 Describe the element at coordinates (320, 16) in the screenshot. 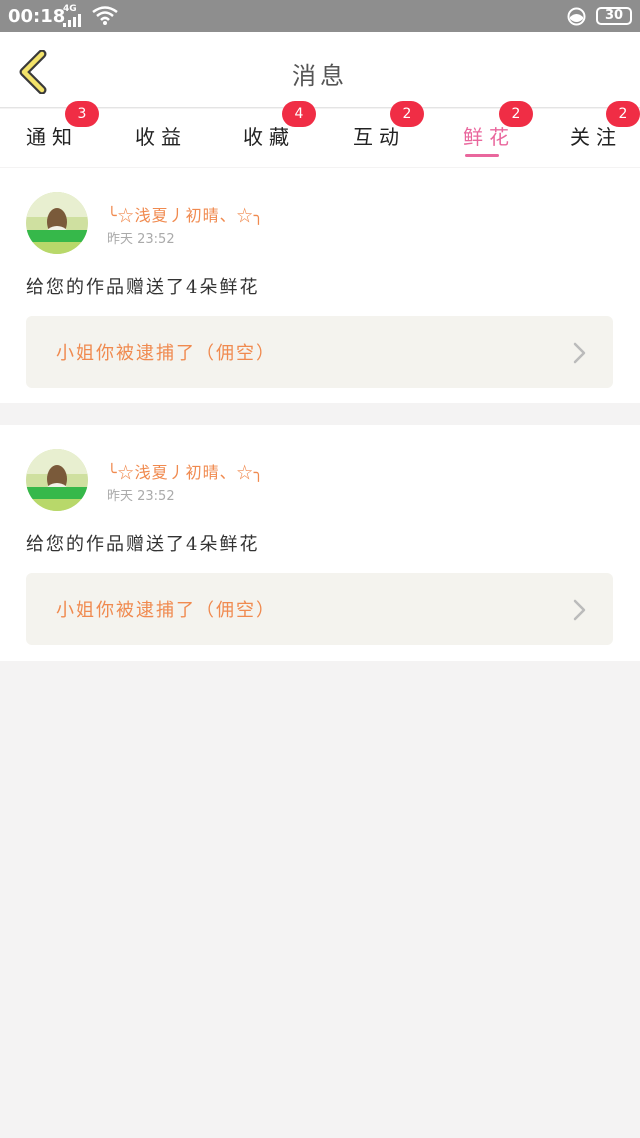

I see `status-bar: 00:18 4G 30` at that location.